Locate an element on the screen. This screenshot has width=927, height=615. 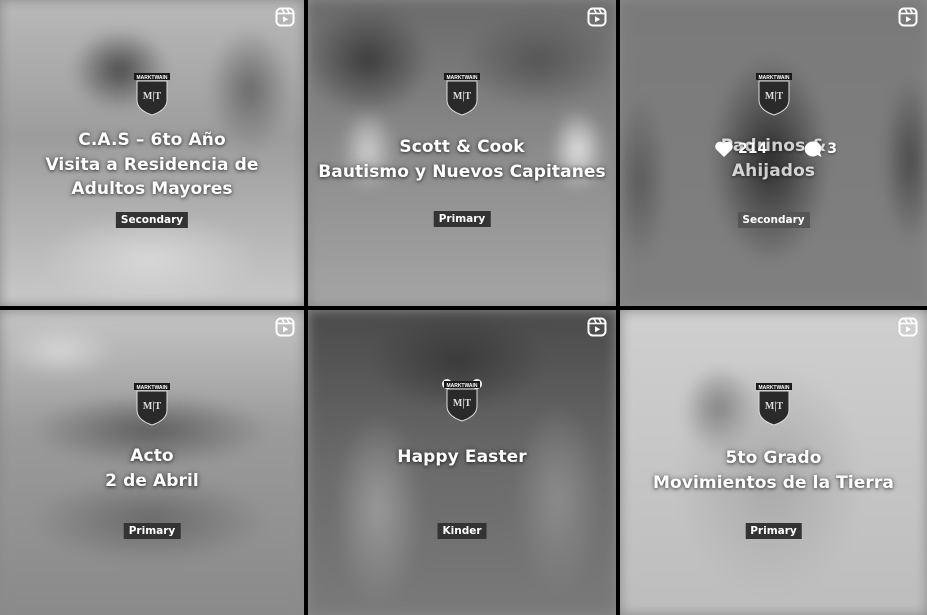
reel-title: Happy Easter is located at coordinates (462, 457).